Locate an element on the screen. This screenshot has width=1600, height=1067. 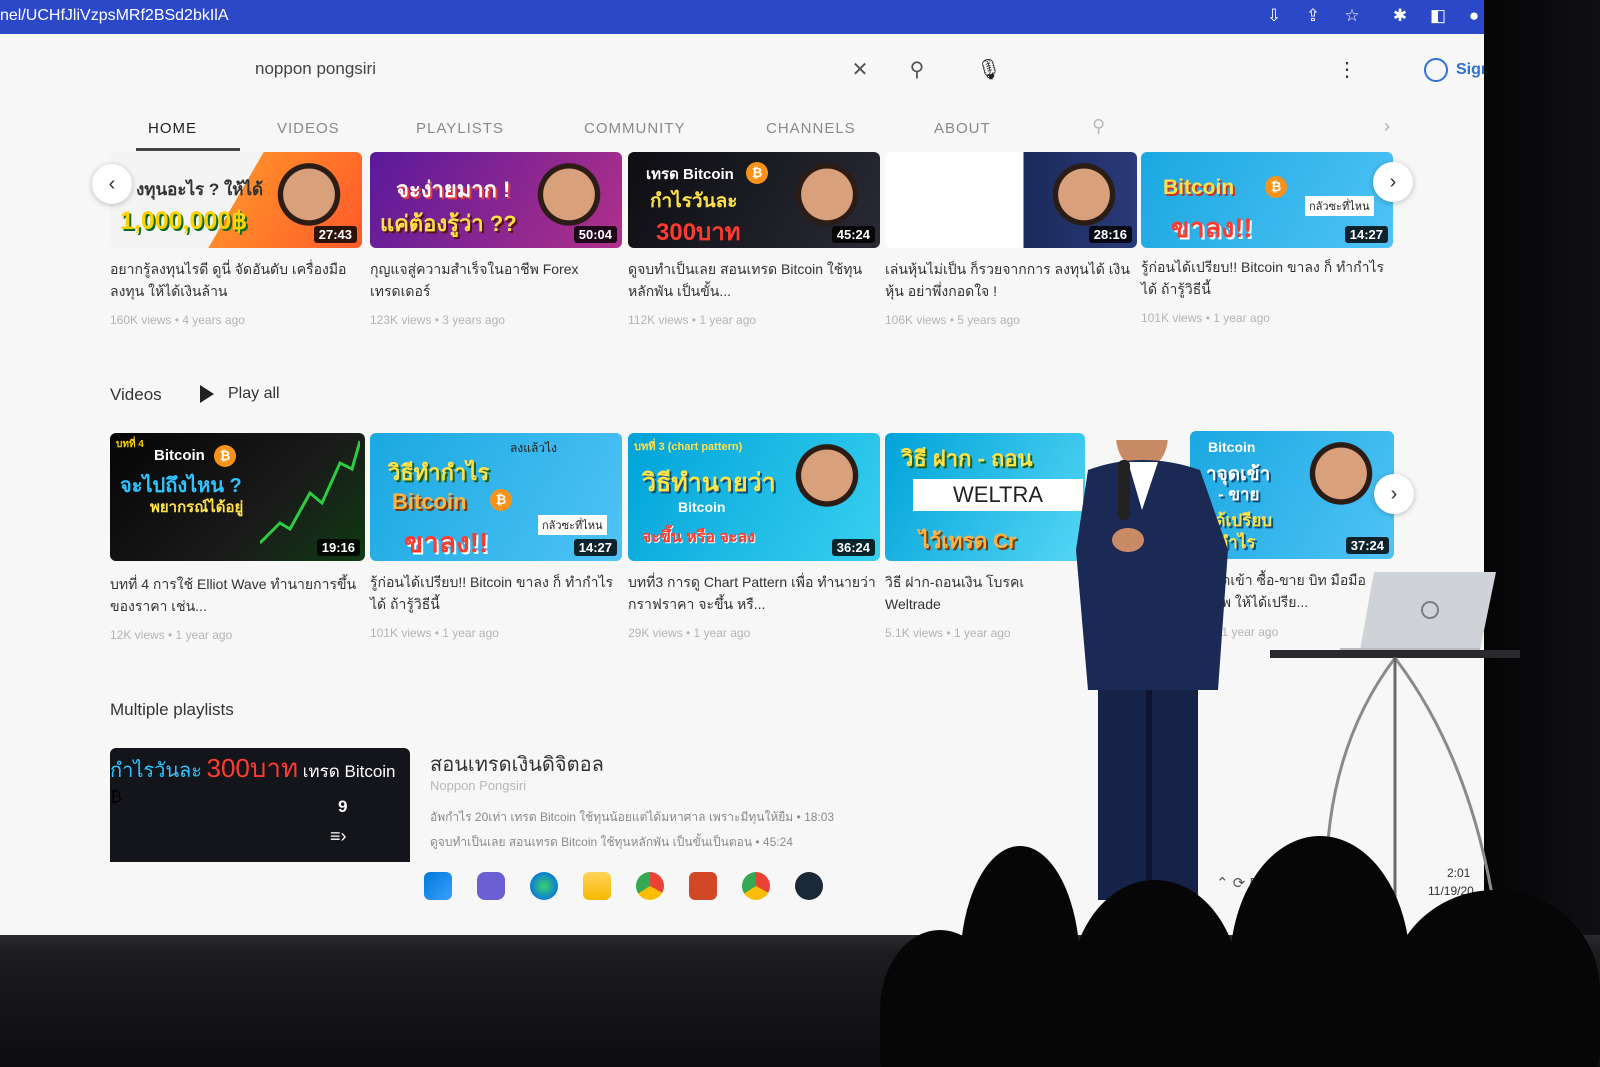
video-meta: 12K views • 1 year ago is located at coordinates (171, 635).